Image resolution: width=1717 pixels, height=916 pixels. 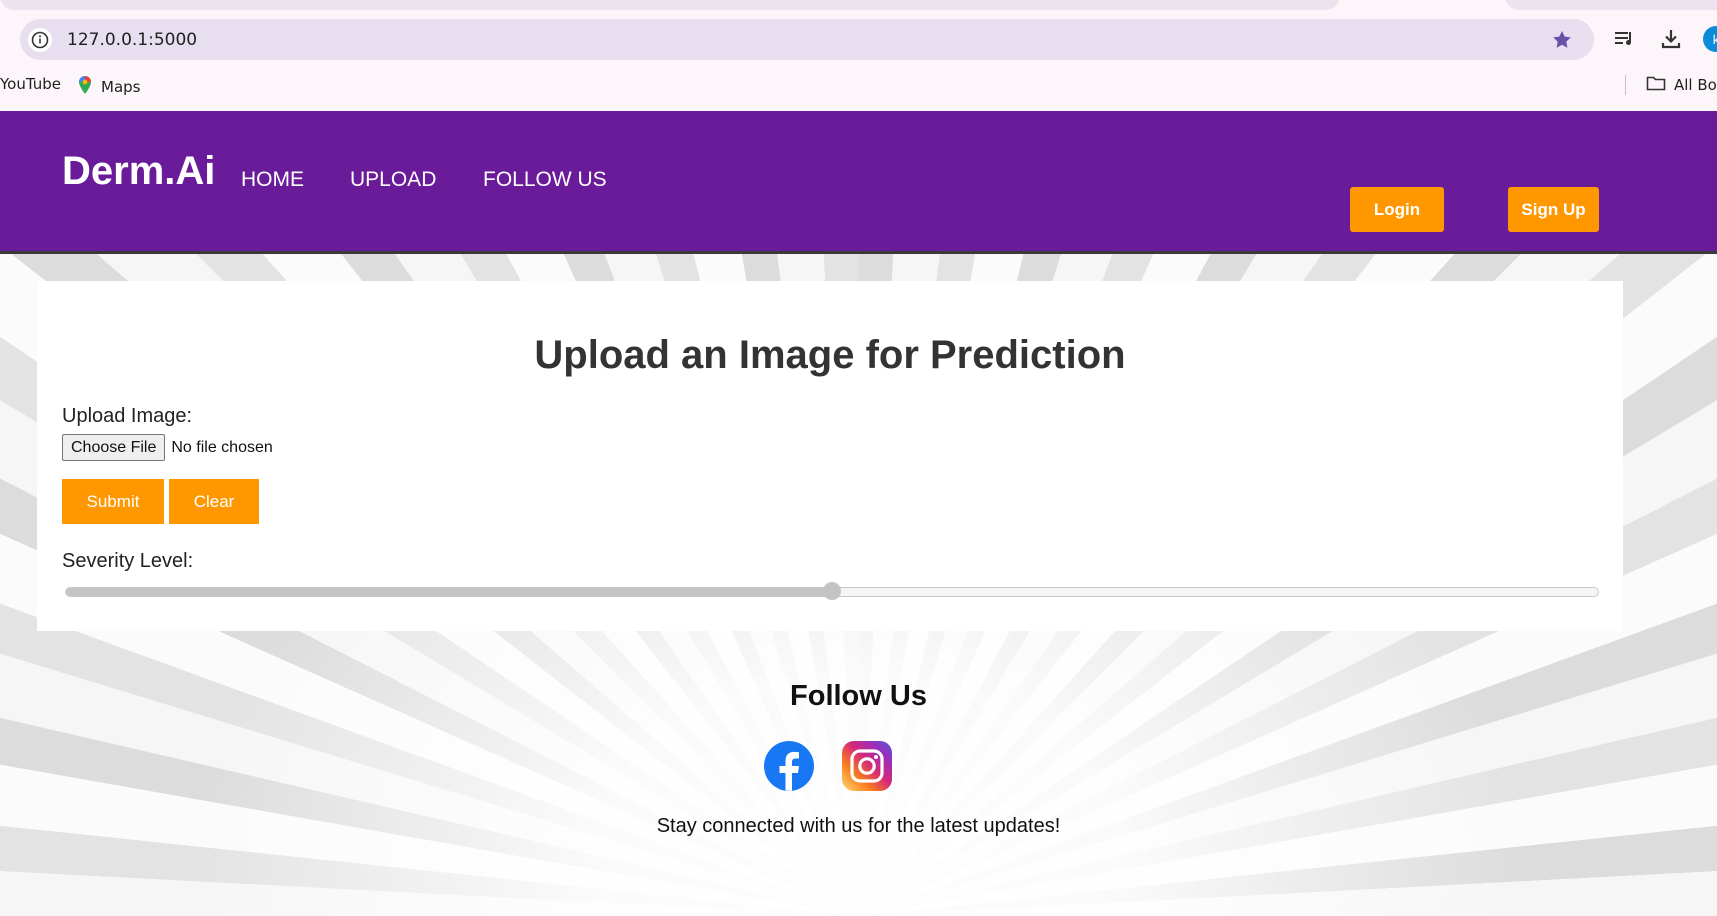 I want to click on bookmark-youtube: YouTube, so click(x=30, y=84).